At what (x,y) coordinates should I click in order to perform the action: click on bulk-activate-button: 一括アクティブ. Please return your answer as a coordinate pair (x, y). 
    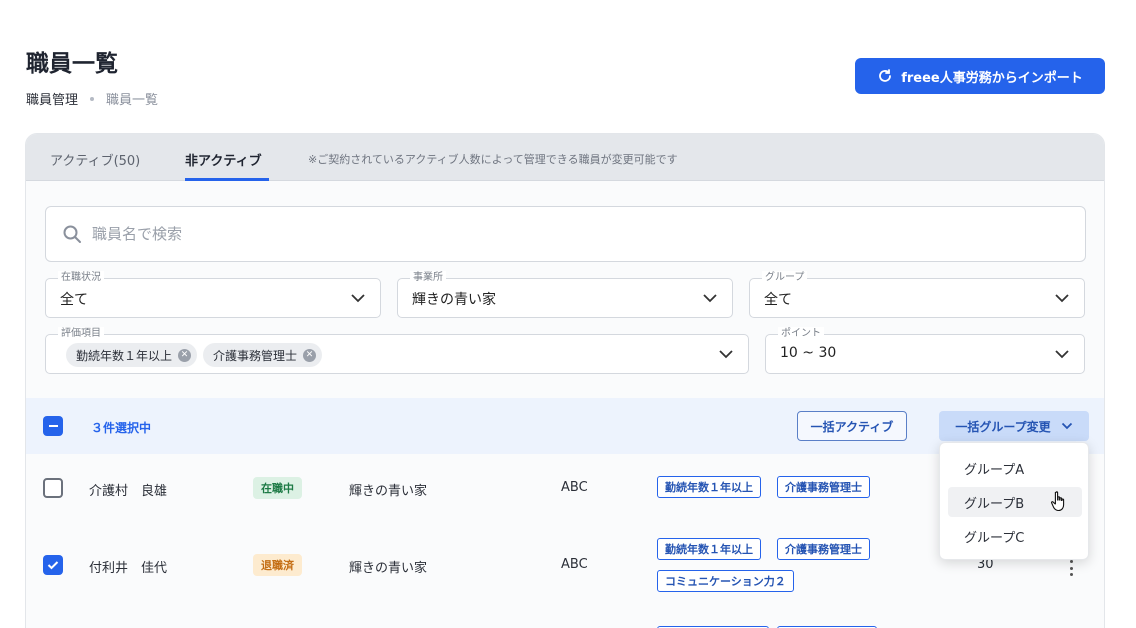
    Looking at the image, I should click on (852, 426).